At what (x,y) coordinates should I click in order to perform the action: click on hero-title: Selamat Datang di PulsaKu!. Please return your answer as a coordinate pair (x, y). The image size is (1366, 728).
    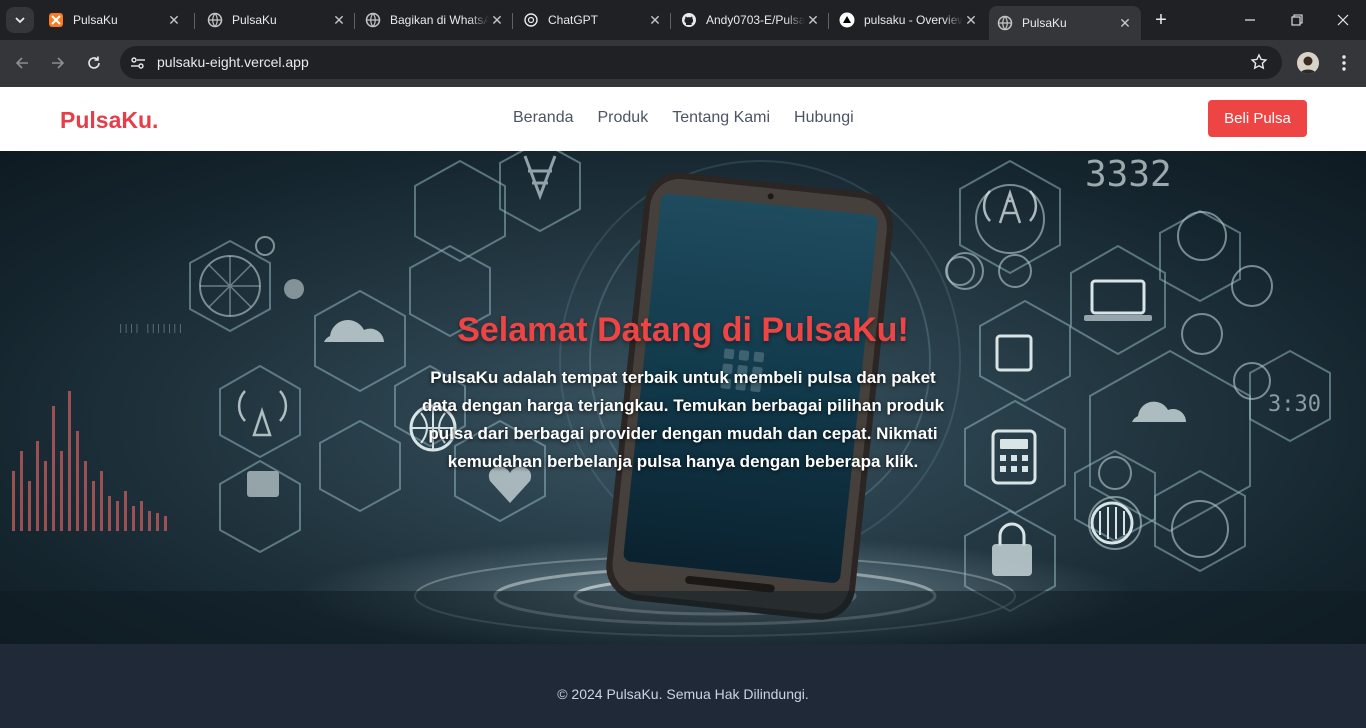
    Looking at the image, I should click on (683, 330).